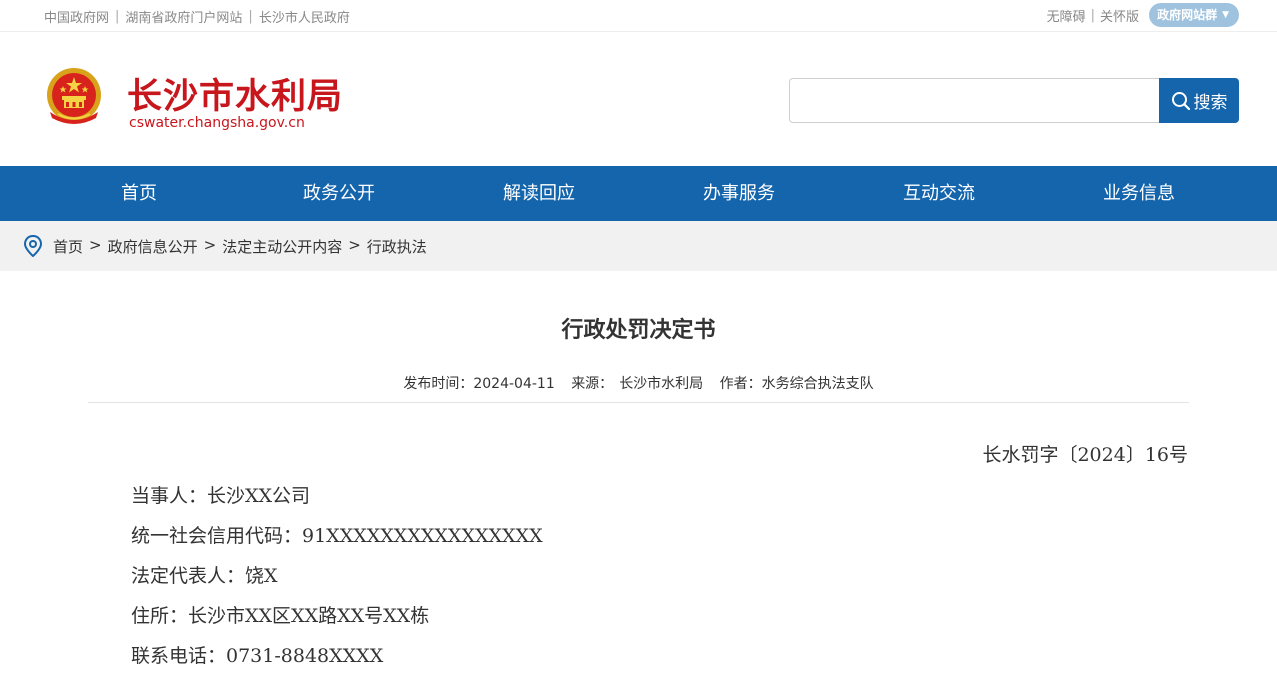 The width and height of the screenshot is (1277, 674). Describe the element at coordinates (257, 656) in the screenshot. I see `phone-line: 联系电话：0731-8848XXXX` at that location.